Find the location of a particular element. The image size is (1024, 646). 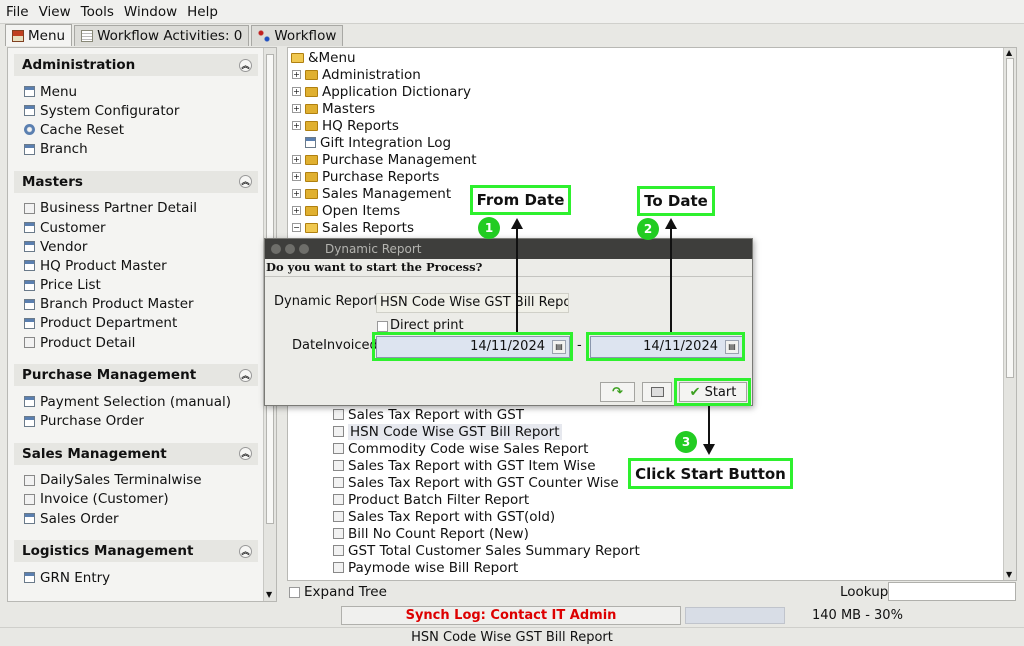

group-header: Purchase Management ︽ is located at coordinates (136, 375).